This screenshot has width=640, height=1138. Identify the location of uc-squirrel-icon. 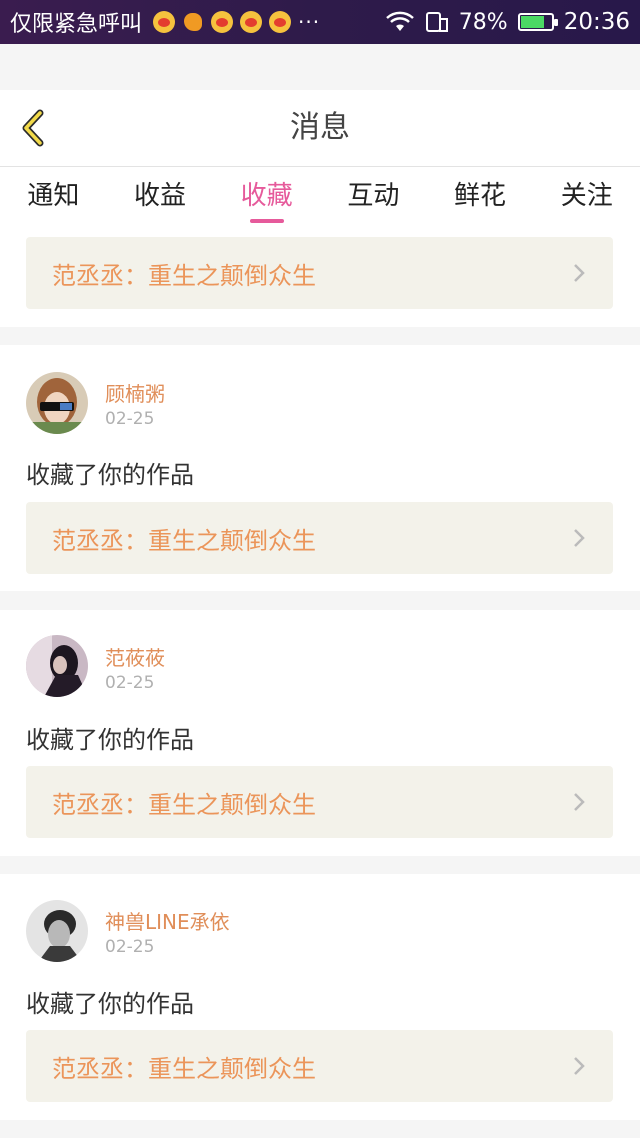
(193, 22).